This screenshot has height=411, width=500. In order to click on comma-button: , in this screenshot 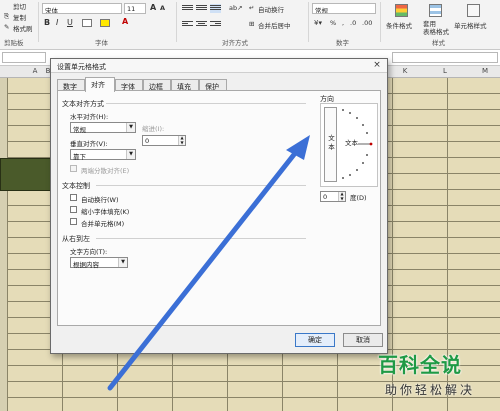, I will do `click(343, 23)`.